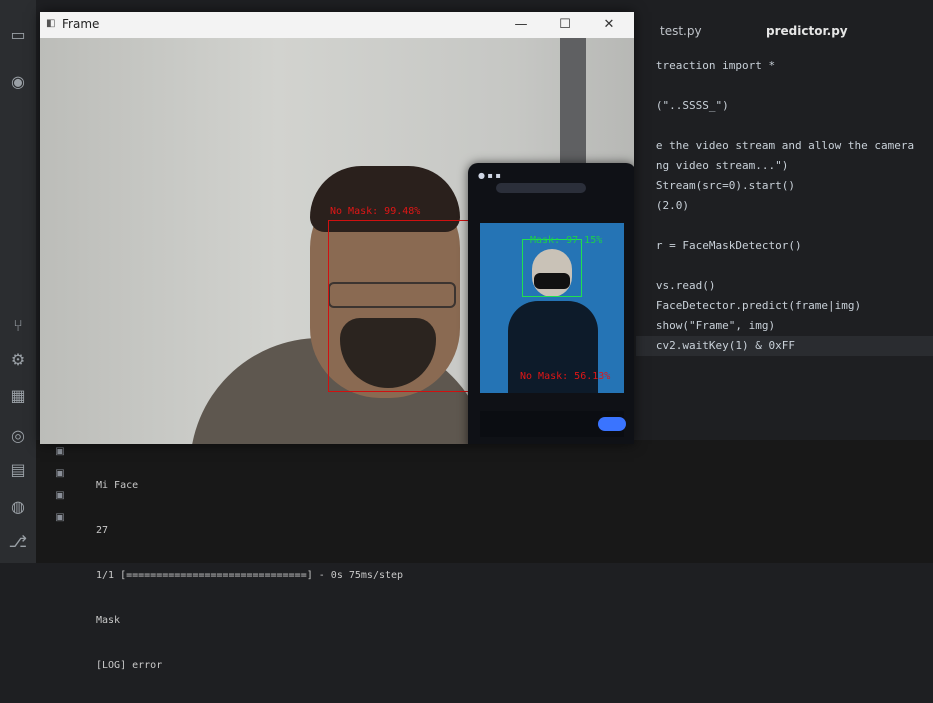 This screenshot has width=933, height=703. I want to click on tab-test: test.py, so click(681, 31).